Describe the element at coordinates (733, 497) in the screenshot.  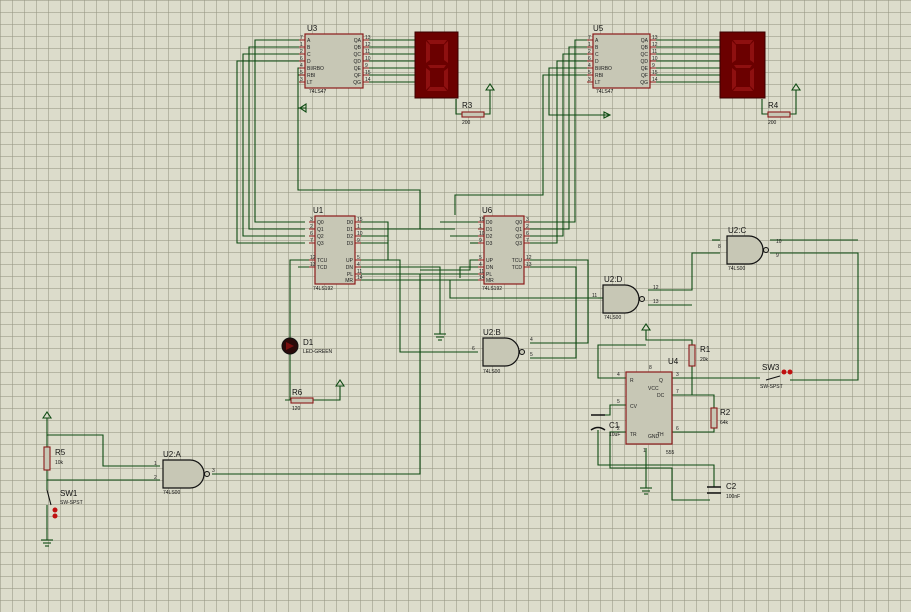
I see `c2-value: 100nF` at that location.